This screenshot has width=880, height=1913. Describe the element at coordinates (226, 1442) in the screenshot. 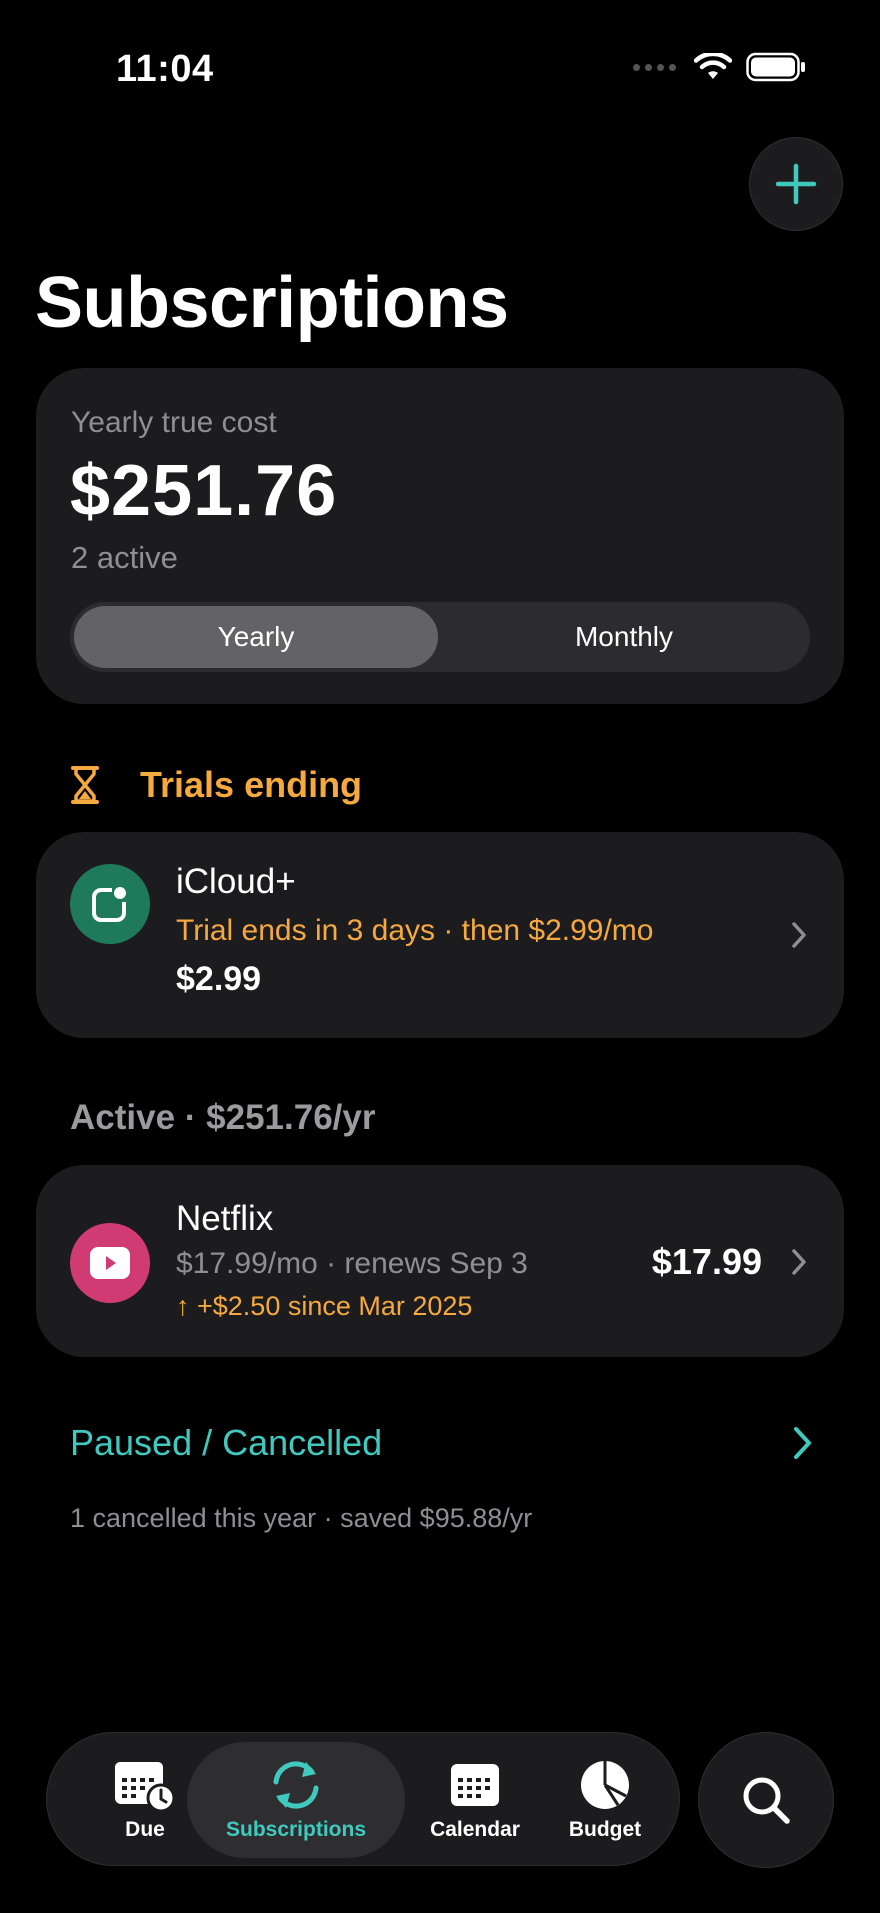

I see `paused-label: Paused / Cancelled` at that location.